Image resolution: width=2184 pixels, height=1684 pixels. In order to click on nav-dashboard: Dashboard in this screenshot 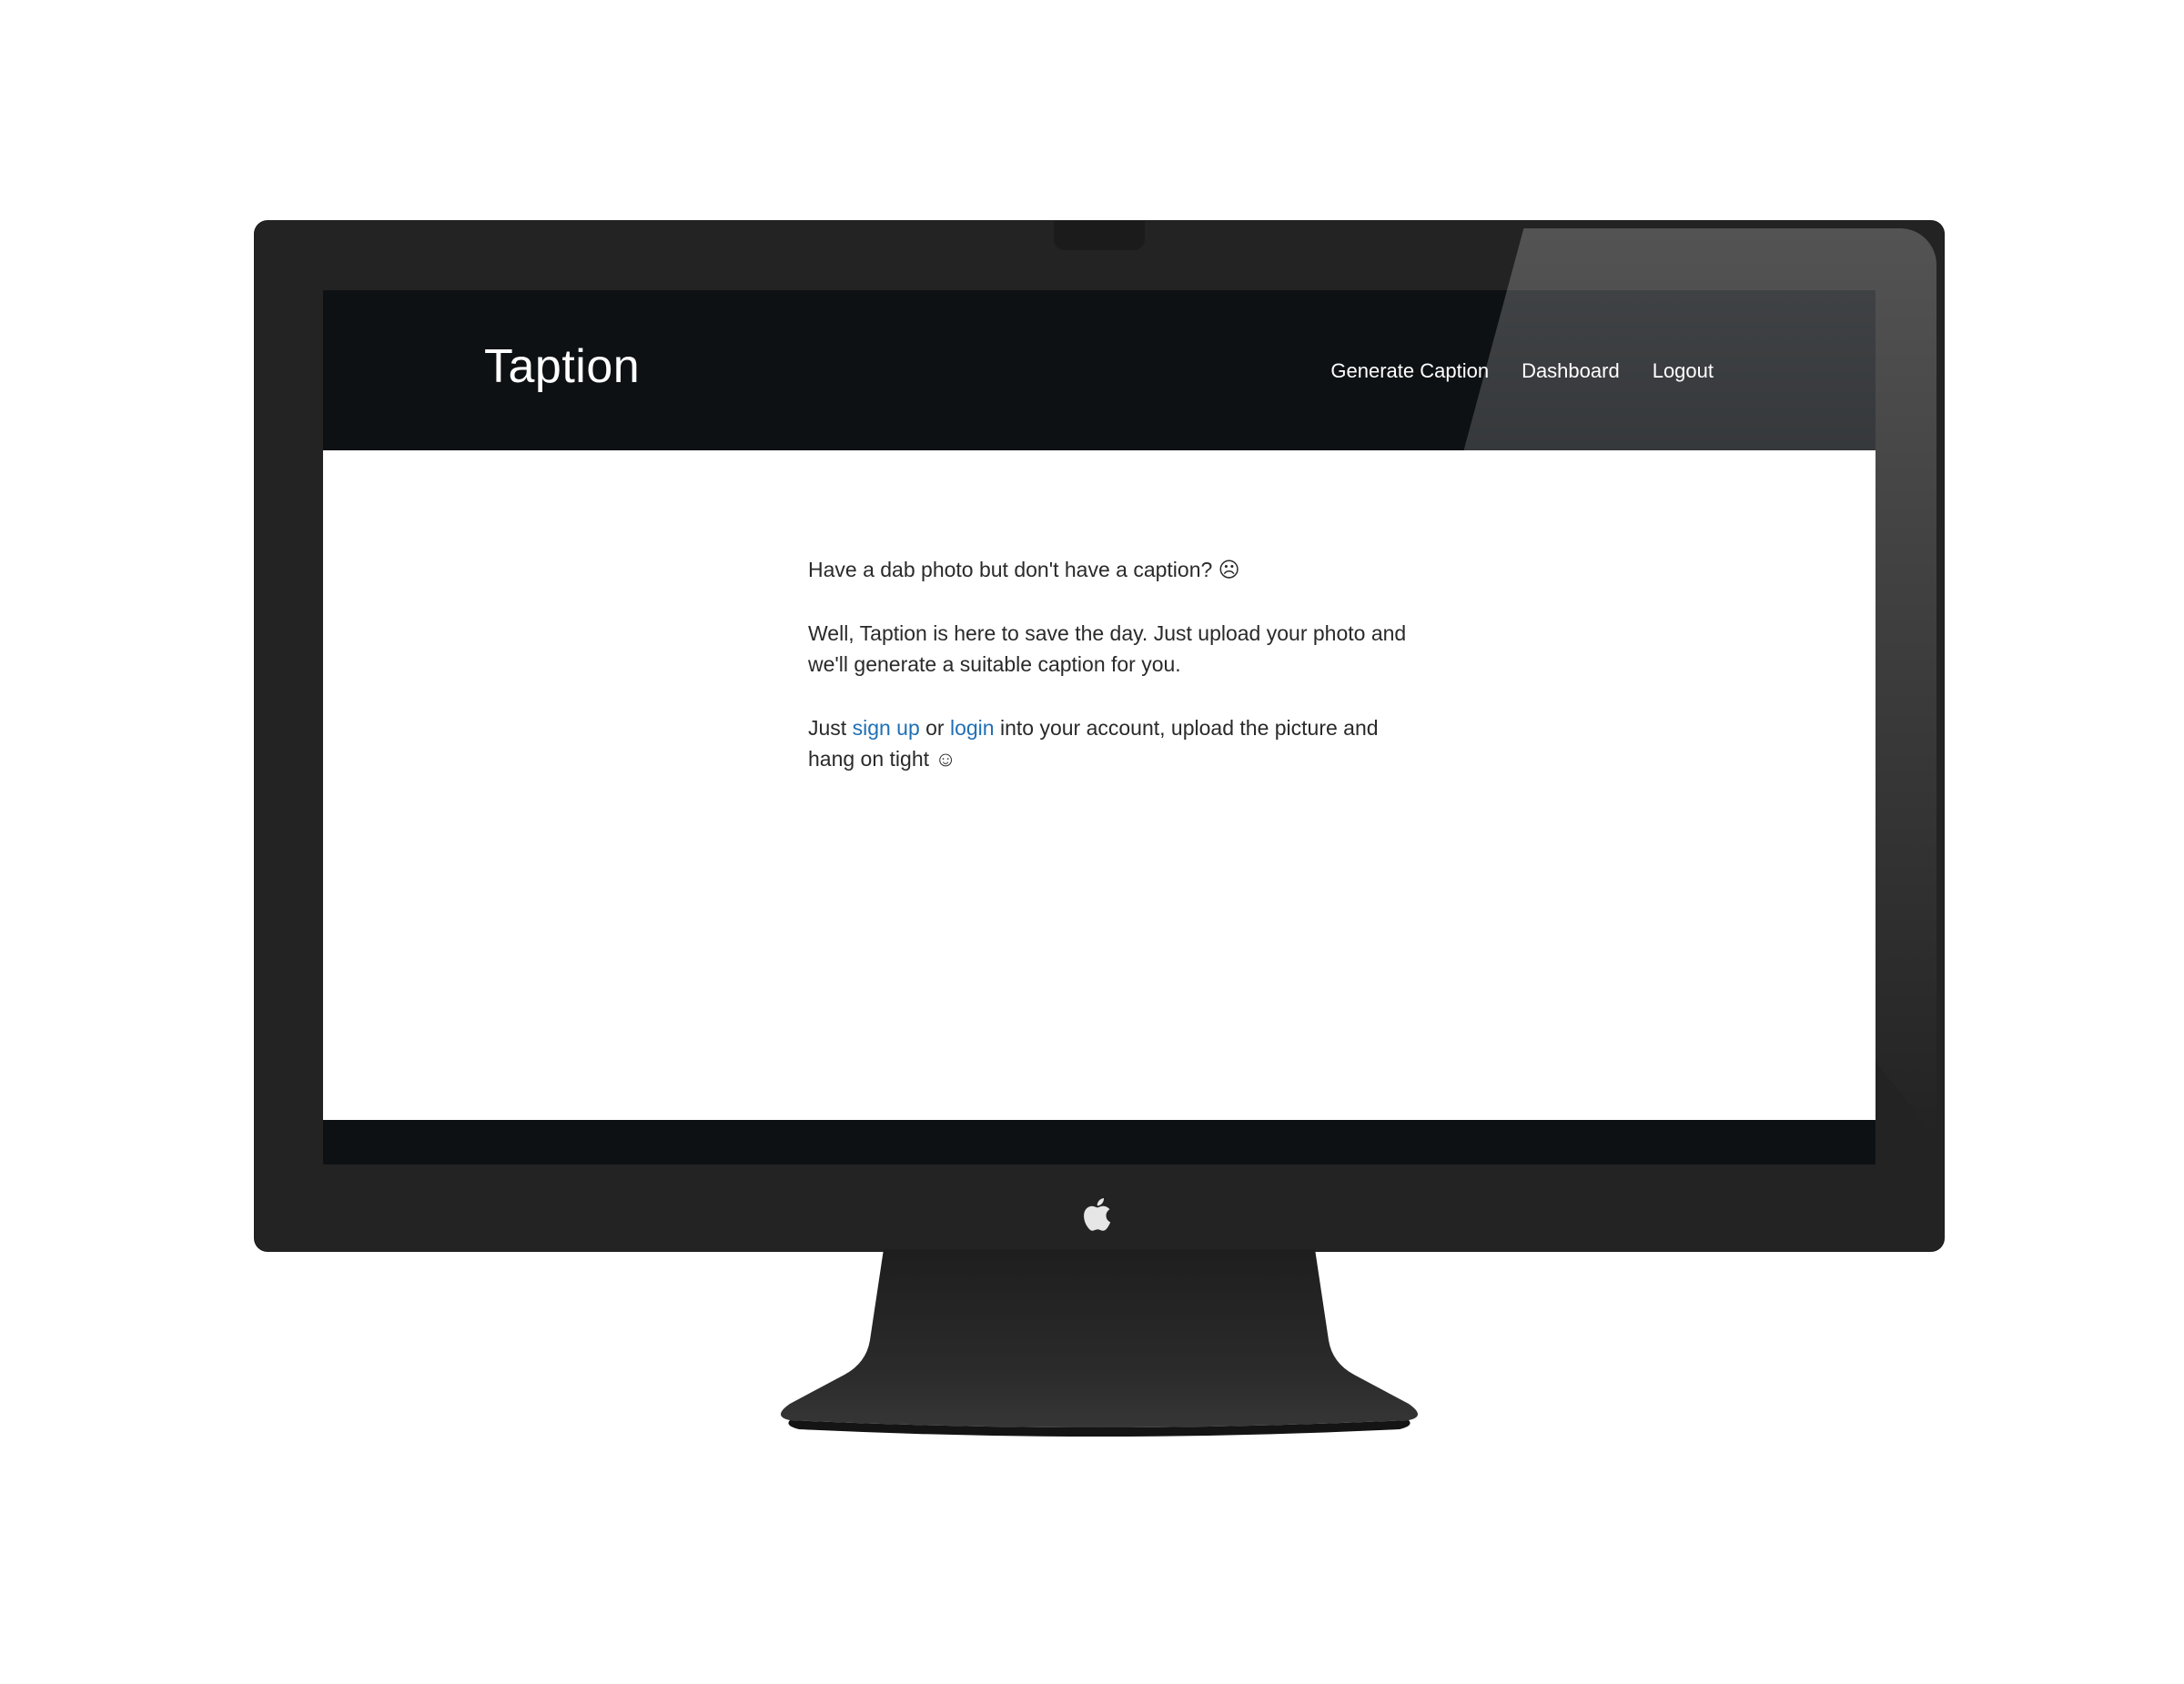, I will do `click(1571, 371)`.